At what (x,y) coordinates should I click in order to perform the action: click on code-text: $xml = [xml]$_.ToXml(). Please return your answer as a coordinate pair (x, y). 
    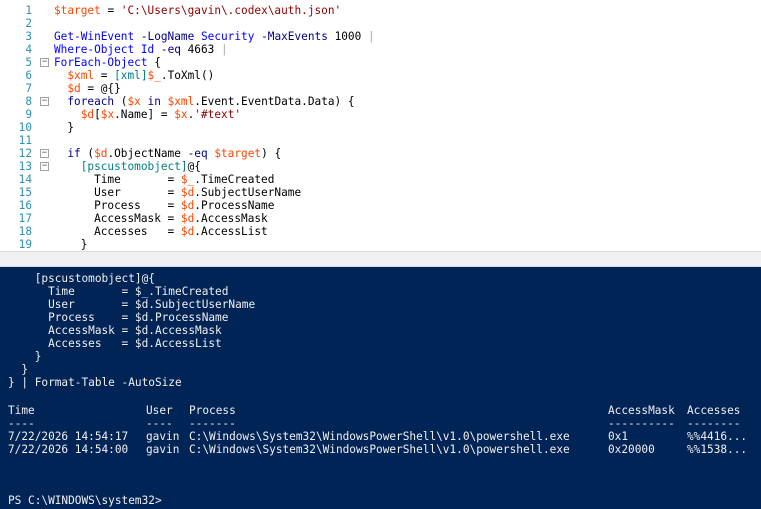
    Looking at the image, I should click on (134, 75).